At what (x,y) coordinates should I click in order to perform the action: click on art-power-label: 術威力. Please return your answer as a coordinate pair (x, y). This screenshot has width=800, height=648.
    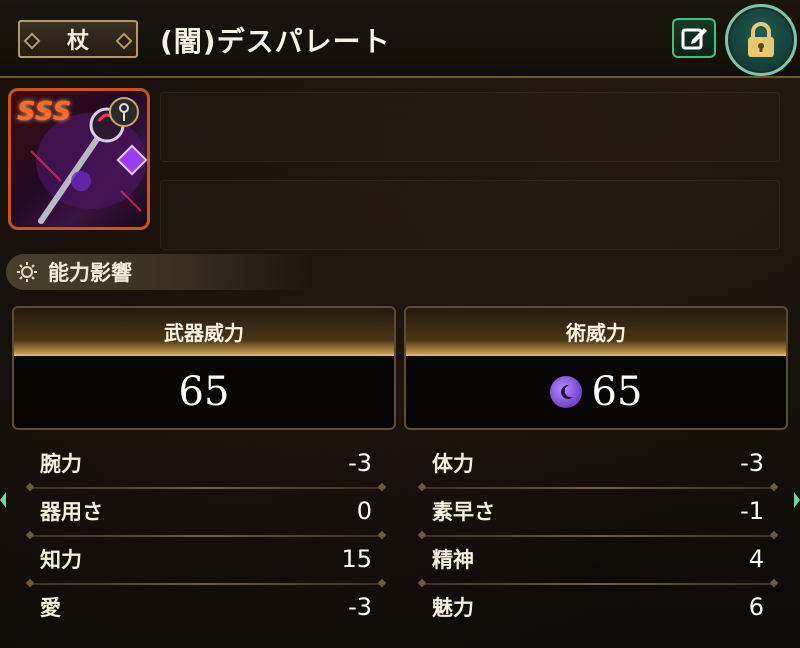
    Looking at the image, I should click on (596, 332).